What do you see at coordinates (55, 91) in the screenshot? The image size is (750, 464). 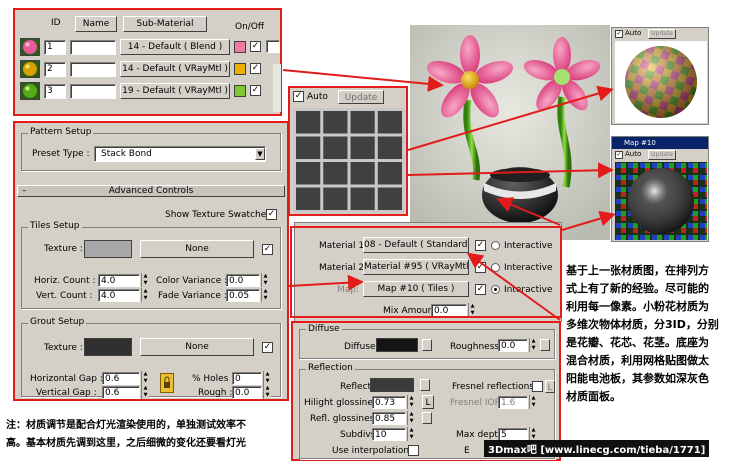 I see `row-3-id-field: 3` at bounding box center [55, 91].